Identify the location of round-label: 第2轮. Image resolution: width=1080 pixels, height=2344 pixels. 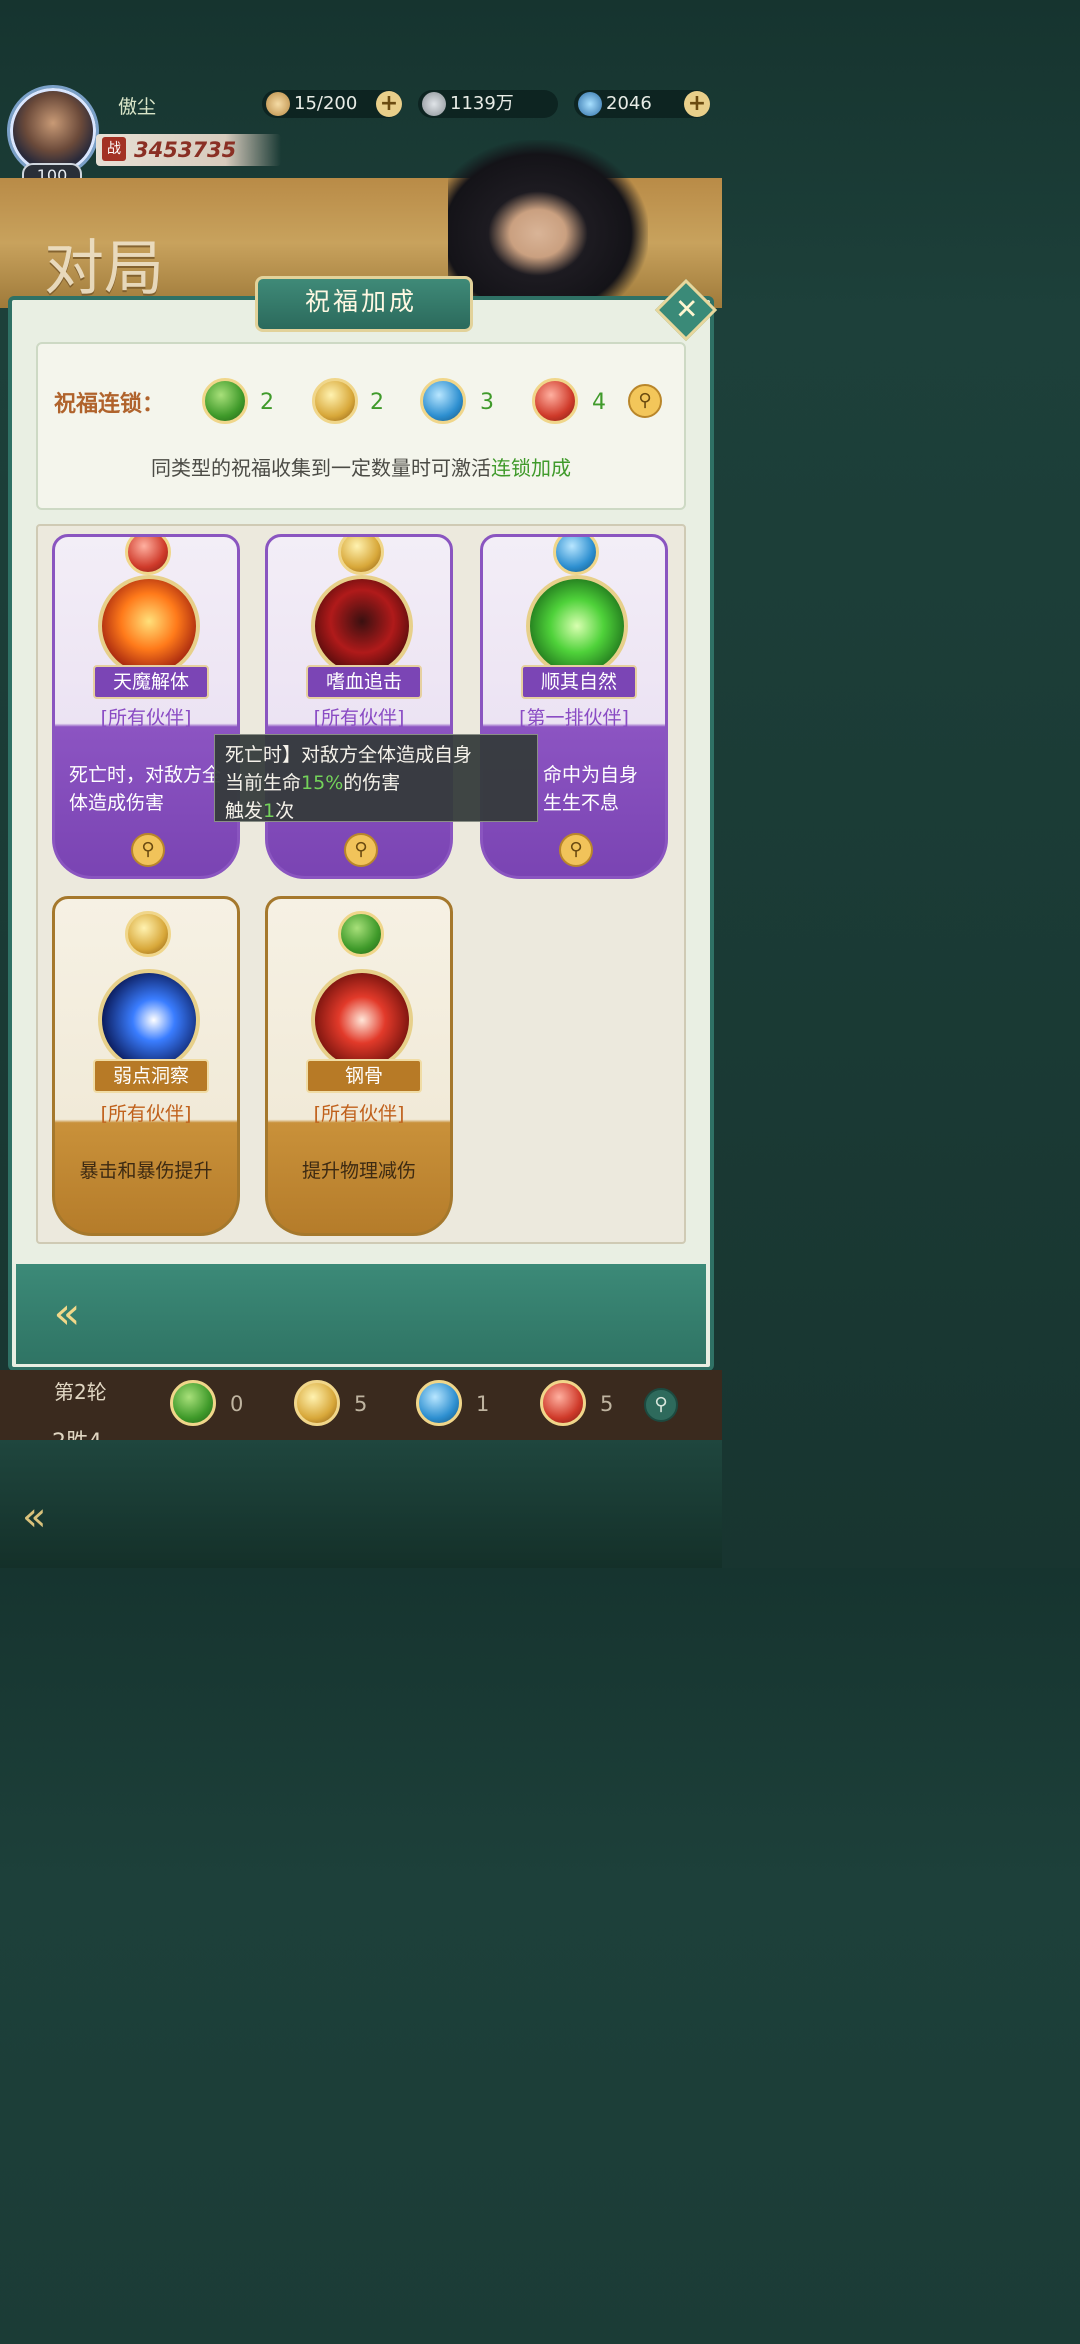
(80, 1392).